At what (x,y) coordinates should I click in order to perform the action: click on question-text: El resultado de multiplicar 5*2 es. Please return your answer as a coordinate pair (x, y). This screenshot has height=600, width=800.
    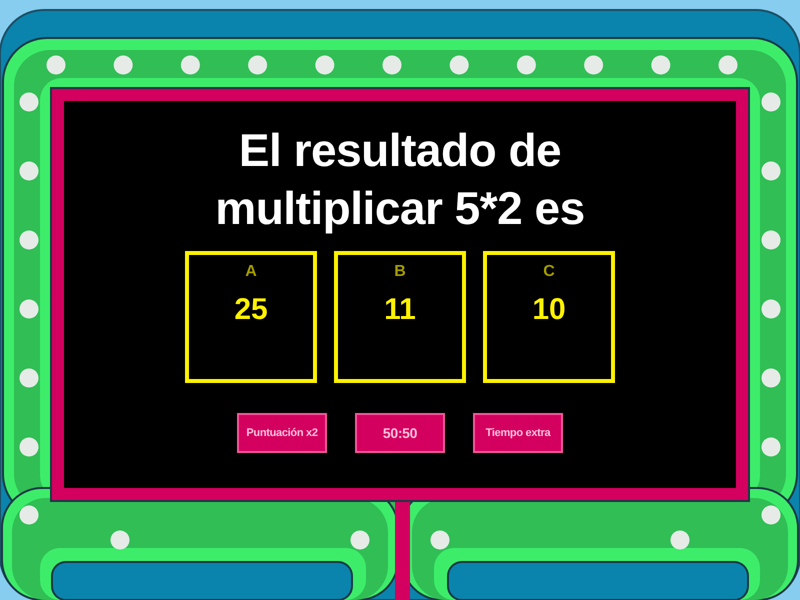
    Looking at the image, I should click on (400, 179).